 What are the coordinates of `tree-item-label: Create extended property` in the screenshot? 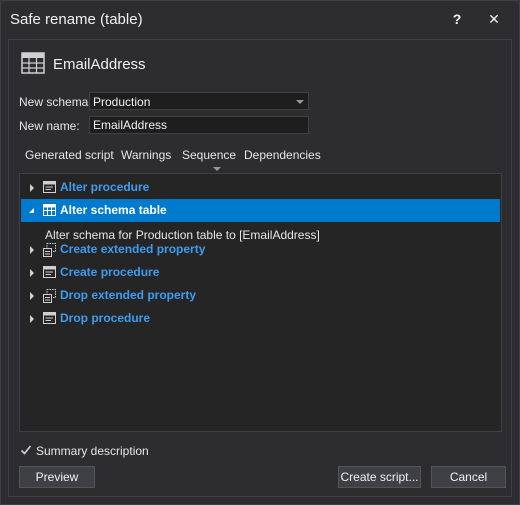 It's located at (133, 249).